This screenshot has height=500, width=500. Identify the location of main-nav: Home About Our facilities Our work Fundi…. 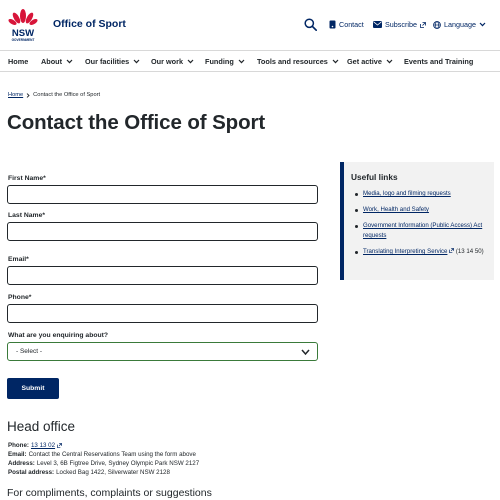
(250, 61).